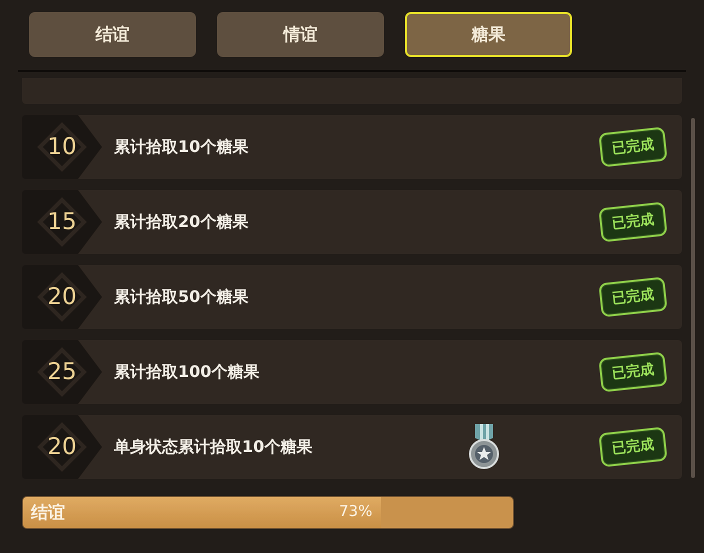 This screenshot has width=704, height=553. I want to click on tab: 结谊, so click(112, 34).